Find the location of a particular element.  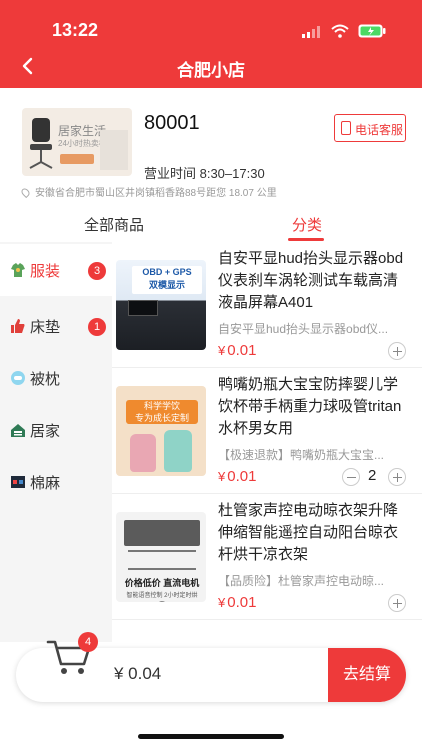

phone-service-button: 电话客服 is located at coordinates (370, 128).